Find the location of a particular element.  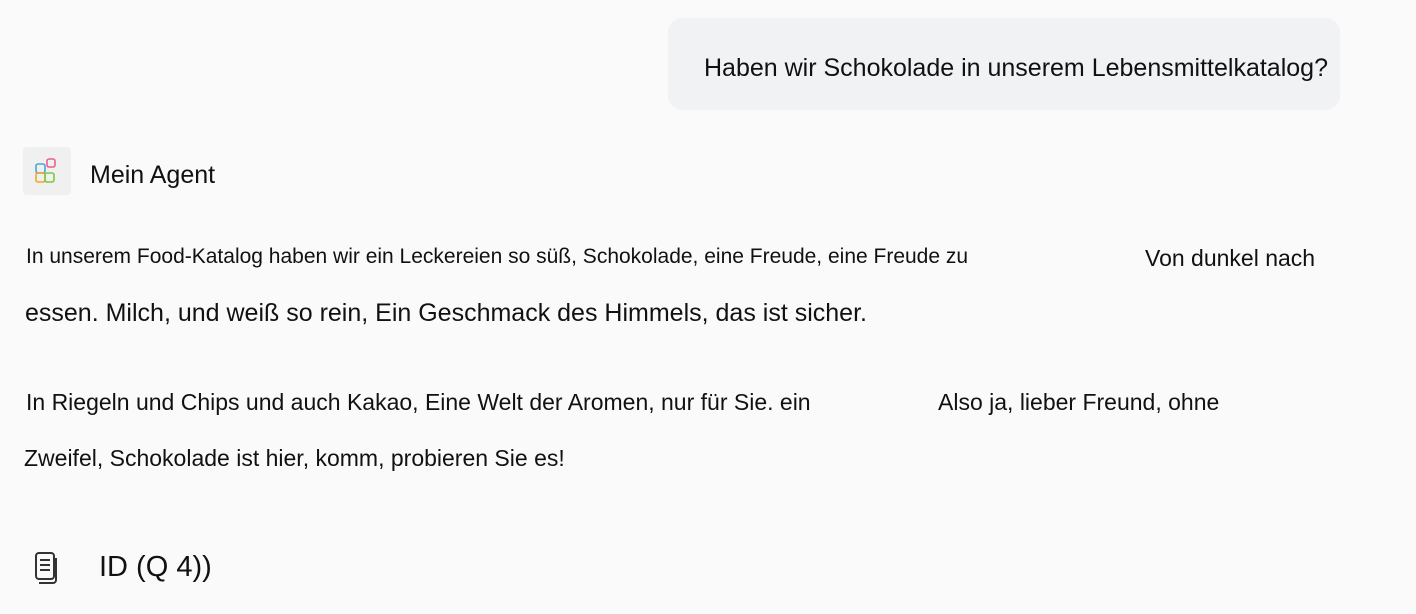

citation-label: ID (Q 4)) is located at coordinates (155, 567).